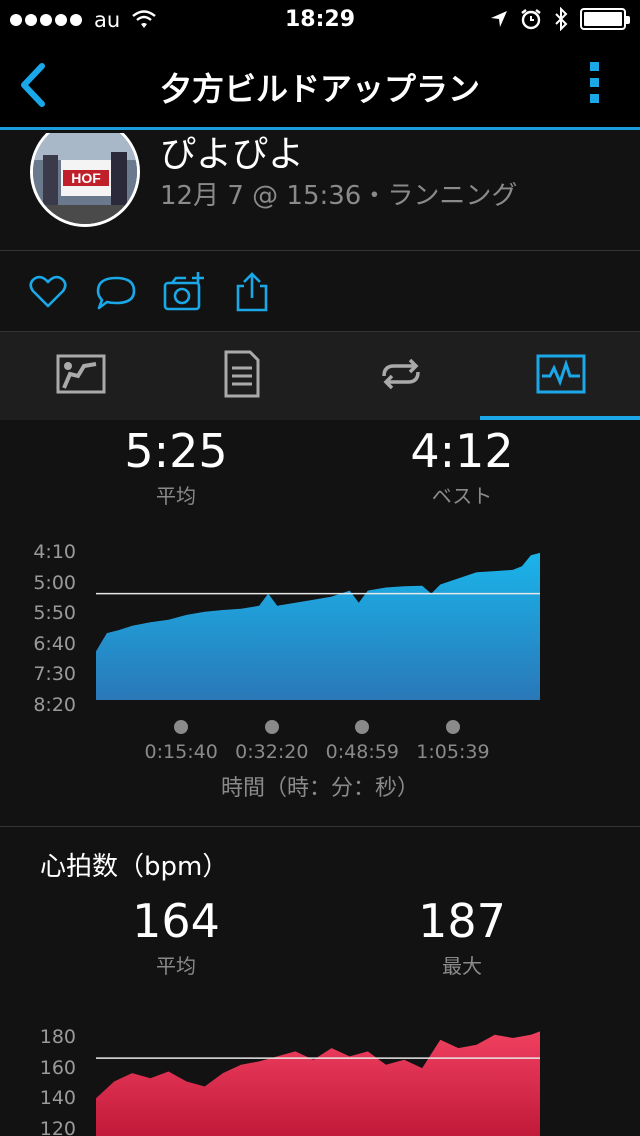 The image size is (640, 1136). What do you see at coordinates (57, 1037) in the screenshot?
I see `heart-rate-y-tick-label: 180` at bounding box center [57, 1037].